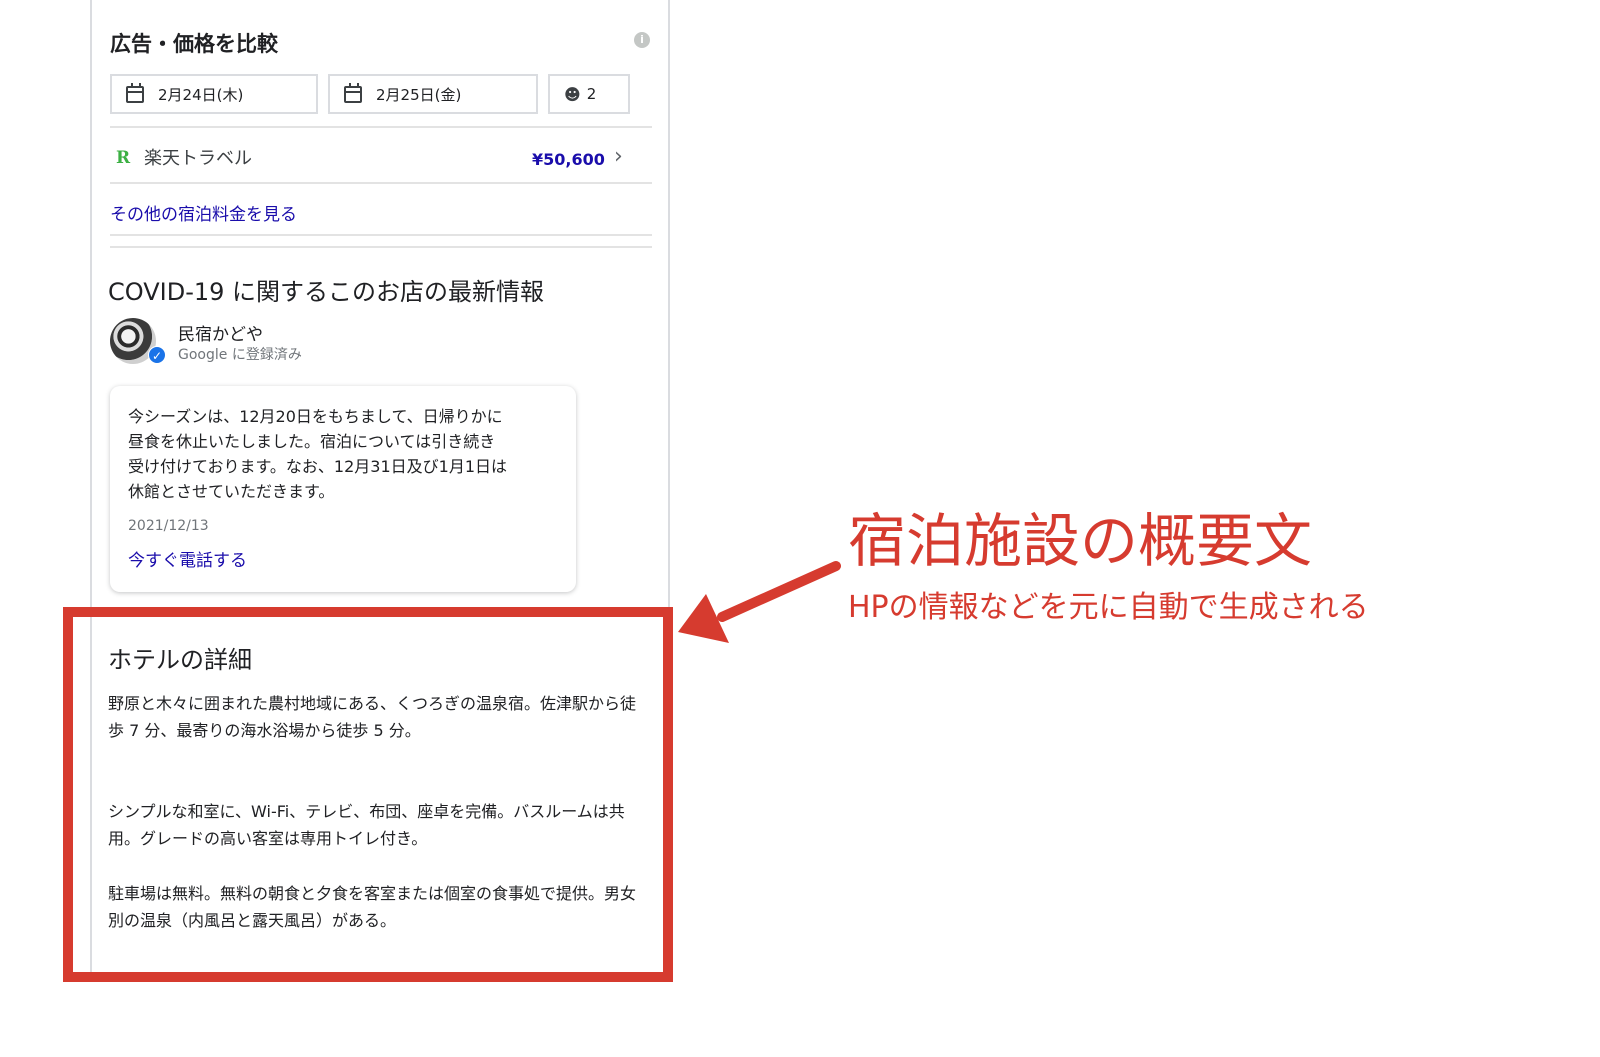 Image resolution: width=1600 pixels, height=1057 pixels. Describe the element at coordinates (1080, 541) in the screenshot. I see `annotation-title: 宿泊施設の概要文` at that location.